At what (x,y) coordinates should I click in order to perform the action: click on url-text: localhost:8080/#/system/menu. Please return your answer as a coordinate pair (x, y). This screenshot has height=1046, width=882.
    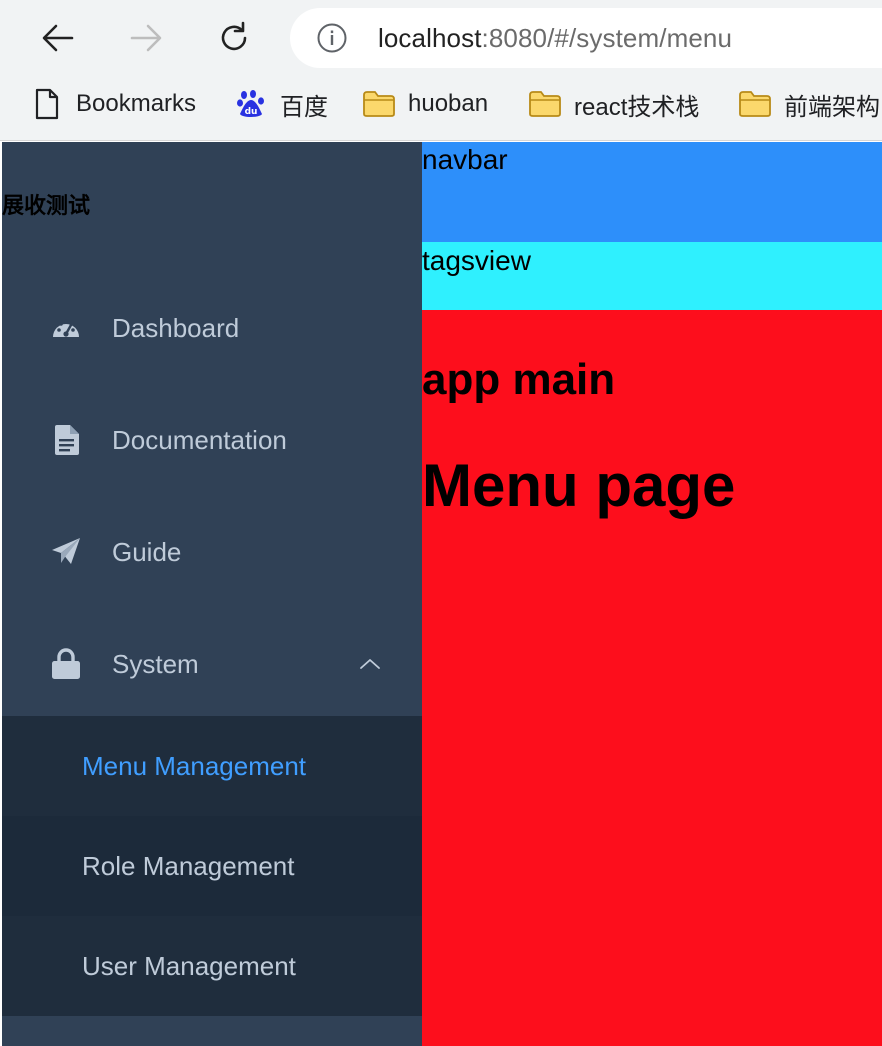
    Looking at the image, I should click on (555, 38).